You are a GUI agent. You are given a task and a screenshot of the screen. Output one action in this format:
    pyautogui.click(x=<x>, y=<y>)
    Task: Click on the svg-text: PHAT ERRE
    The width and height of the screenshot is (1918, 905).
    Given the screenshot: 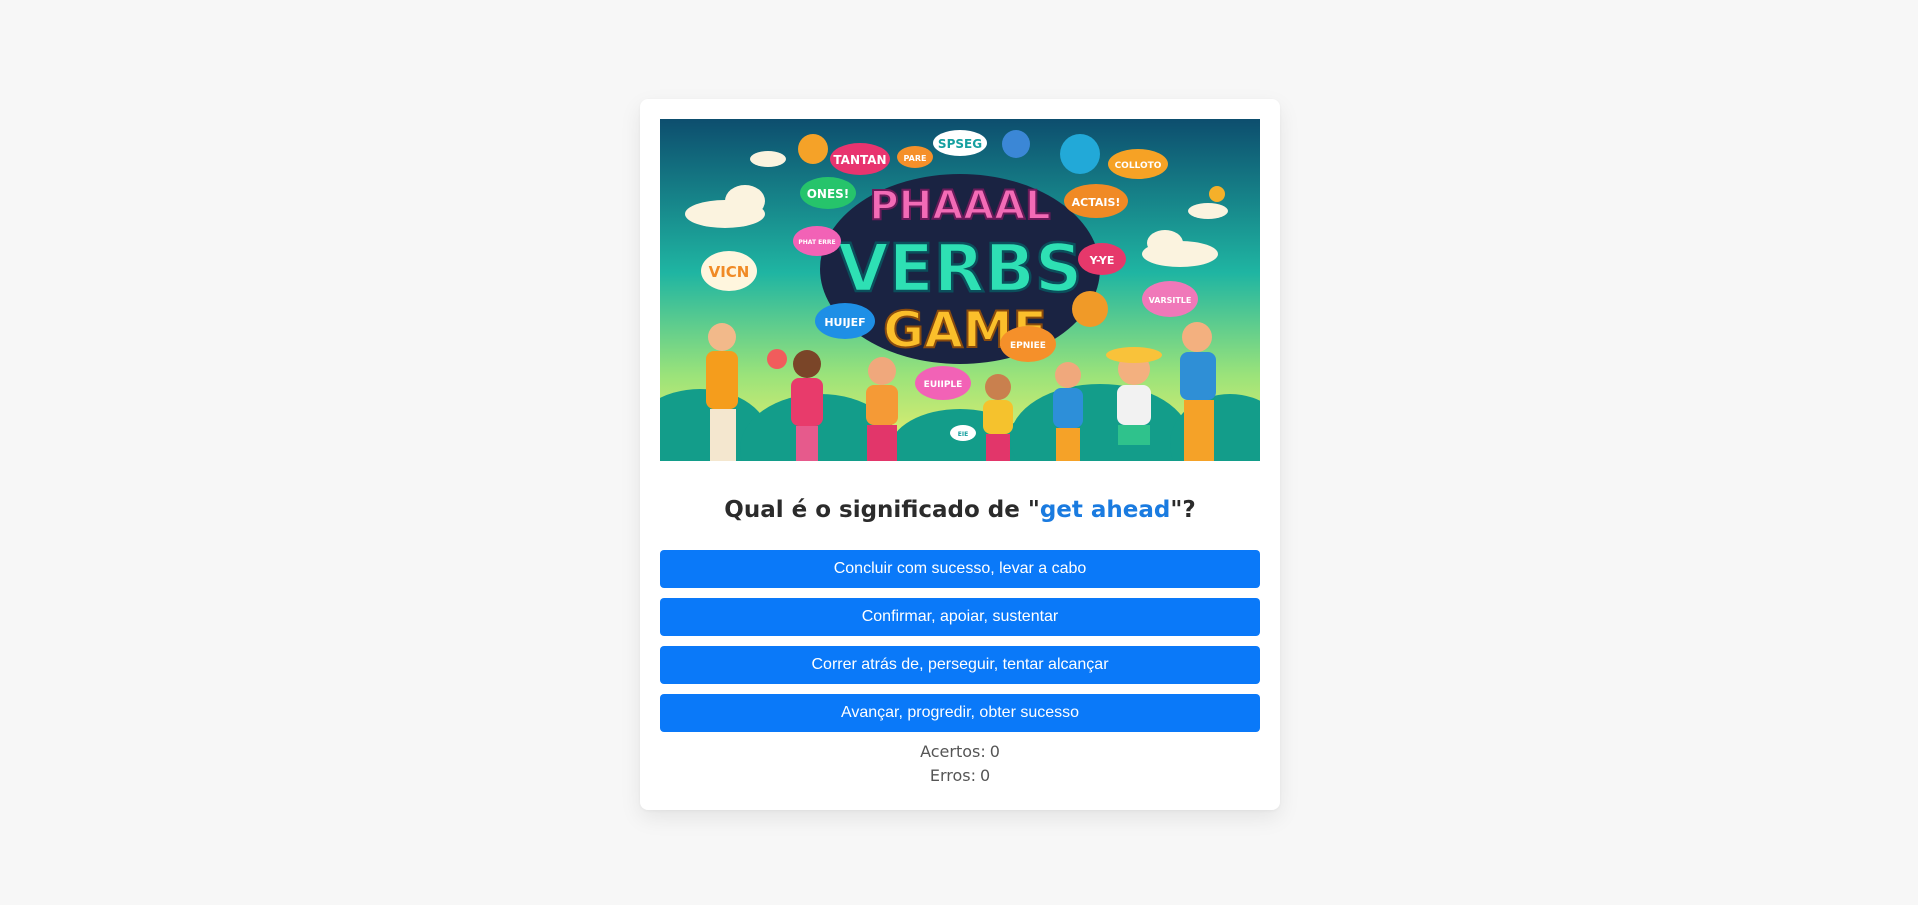 What is the action you would take?
    pyautogui.click(x=816, y=242)
    